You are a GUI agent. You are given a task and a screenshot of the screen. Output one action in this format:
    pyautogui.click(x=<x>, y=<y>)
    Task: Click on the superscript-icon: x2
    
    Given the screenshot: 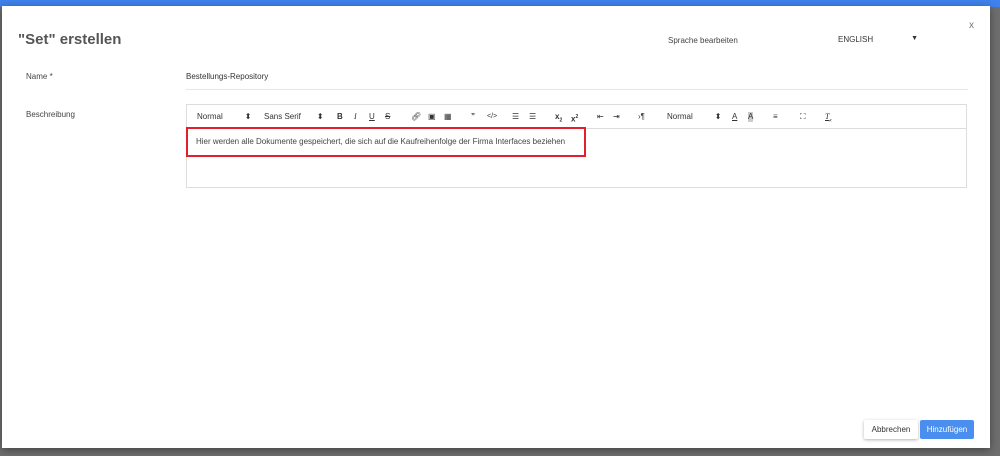 What is the action you would take?
    pyautogui.click(x=574, y=118)
    